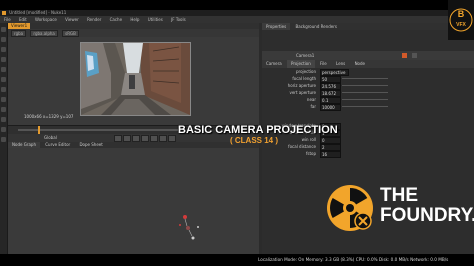 Image resolution: width=474 pixels, height=266 pixels. I want to click on brand-line-1: THE, so click(399, 195).